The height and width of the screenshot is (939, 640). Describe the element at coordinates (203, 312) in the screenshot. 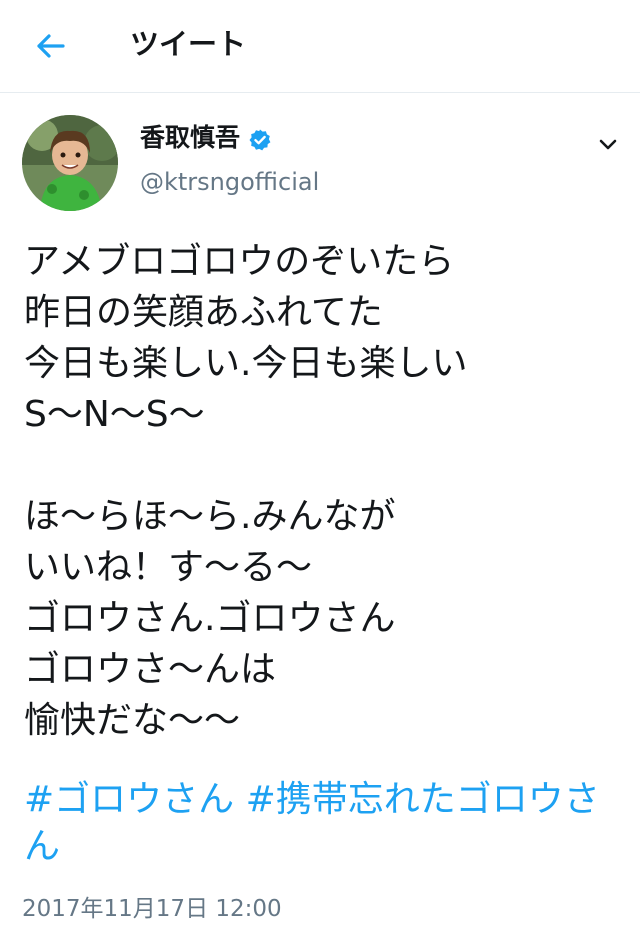

I see `tweet-line: 昨日の笑顔あふれてた` at that location.